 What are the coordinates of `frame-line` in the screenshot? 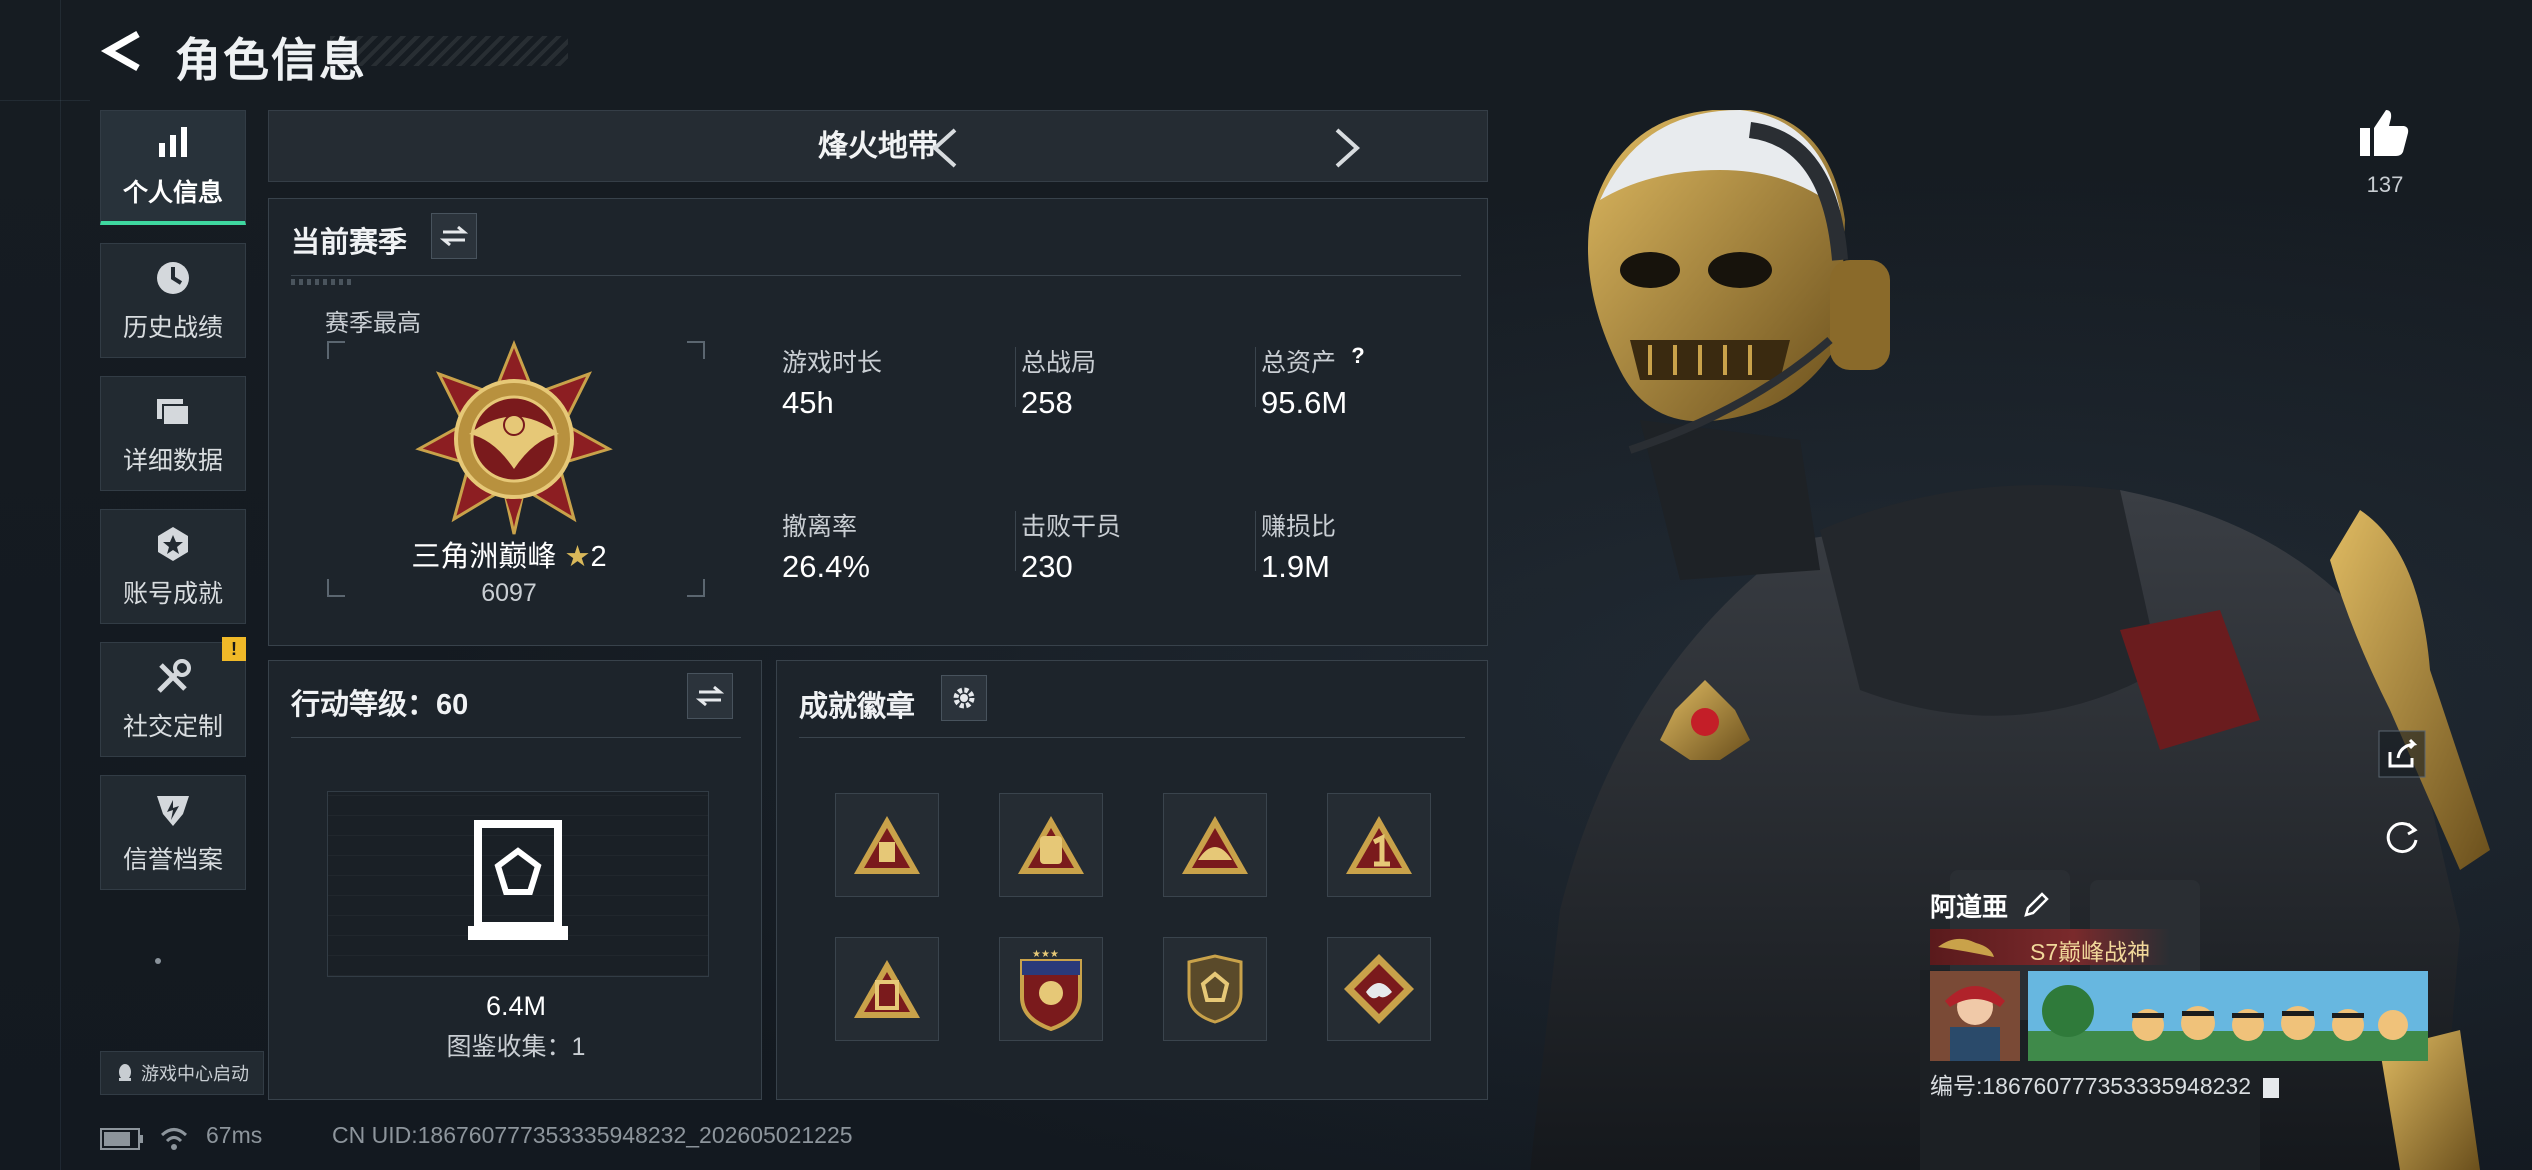 It's located at (45, 100).